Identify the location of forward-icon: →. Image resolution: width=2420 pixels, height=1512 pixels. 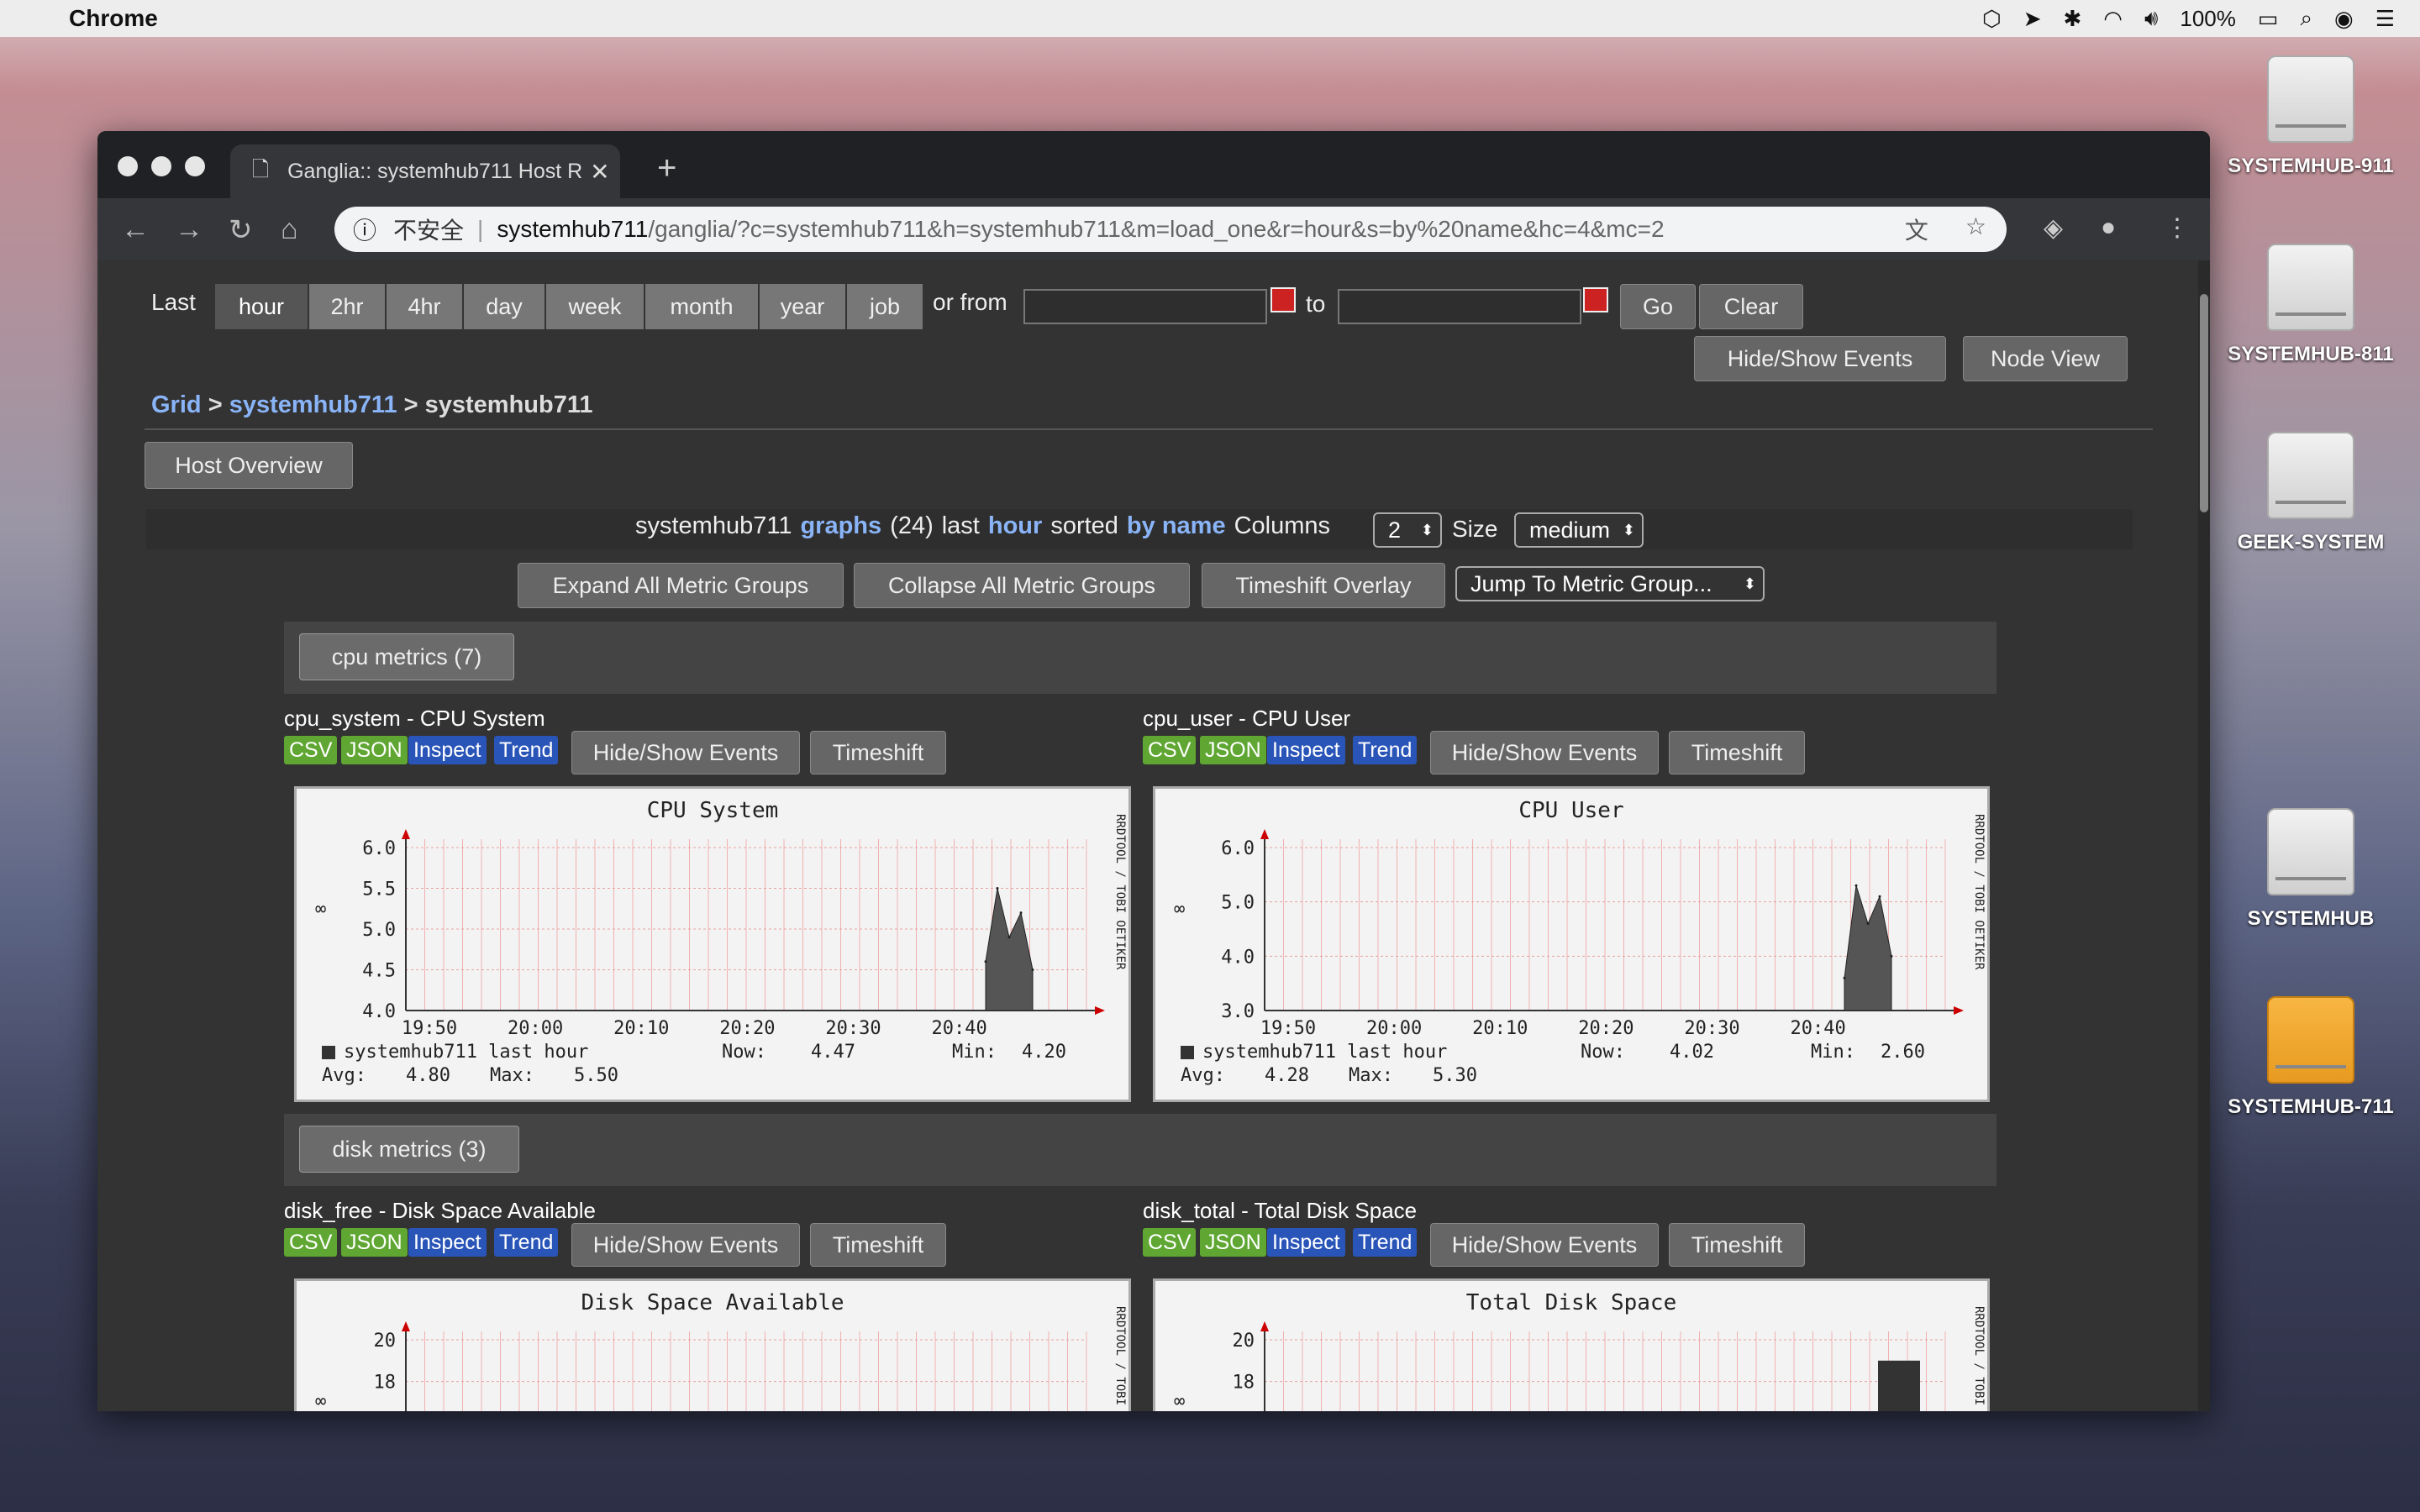
(189, 229).